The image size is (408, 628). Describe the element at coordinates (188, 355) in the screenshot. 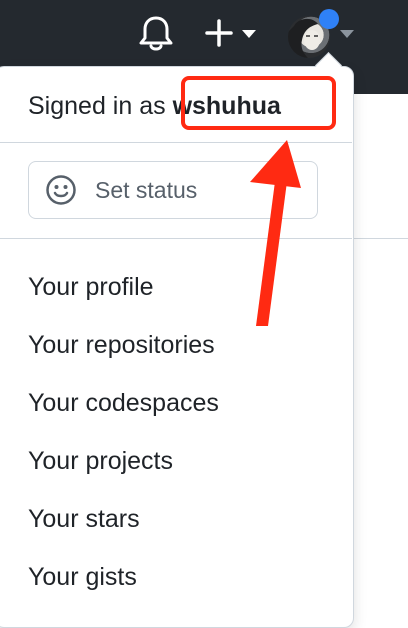

I see `menu-item-your-repositories: Your repositories` at that location.